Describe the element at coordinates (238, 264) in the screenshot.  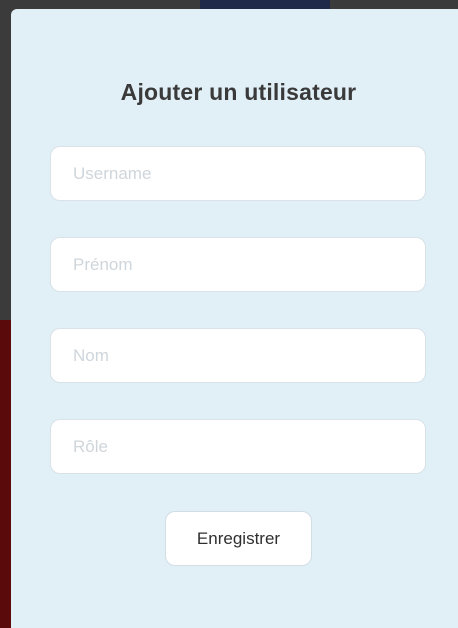
I see `first-name-input` at that location.